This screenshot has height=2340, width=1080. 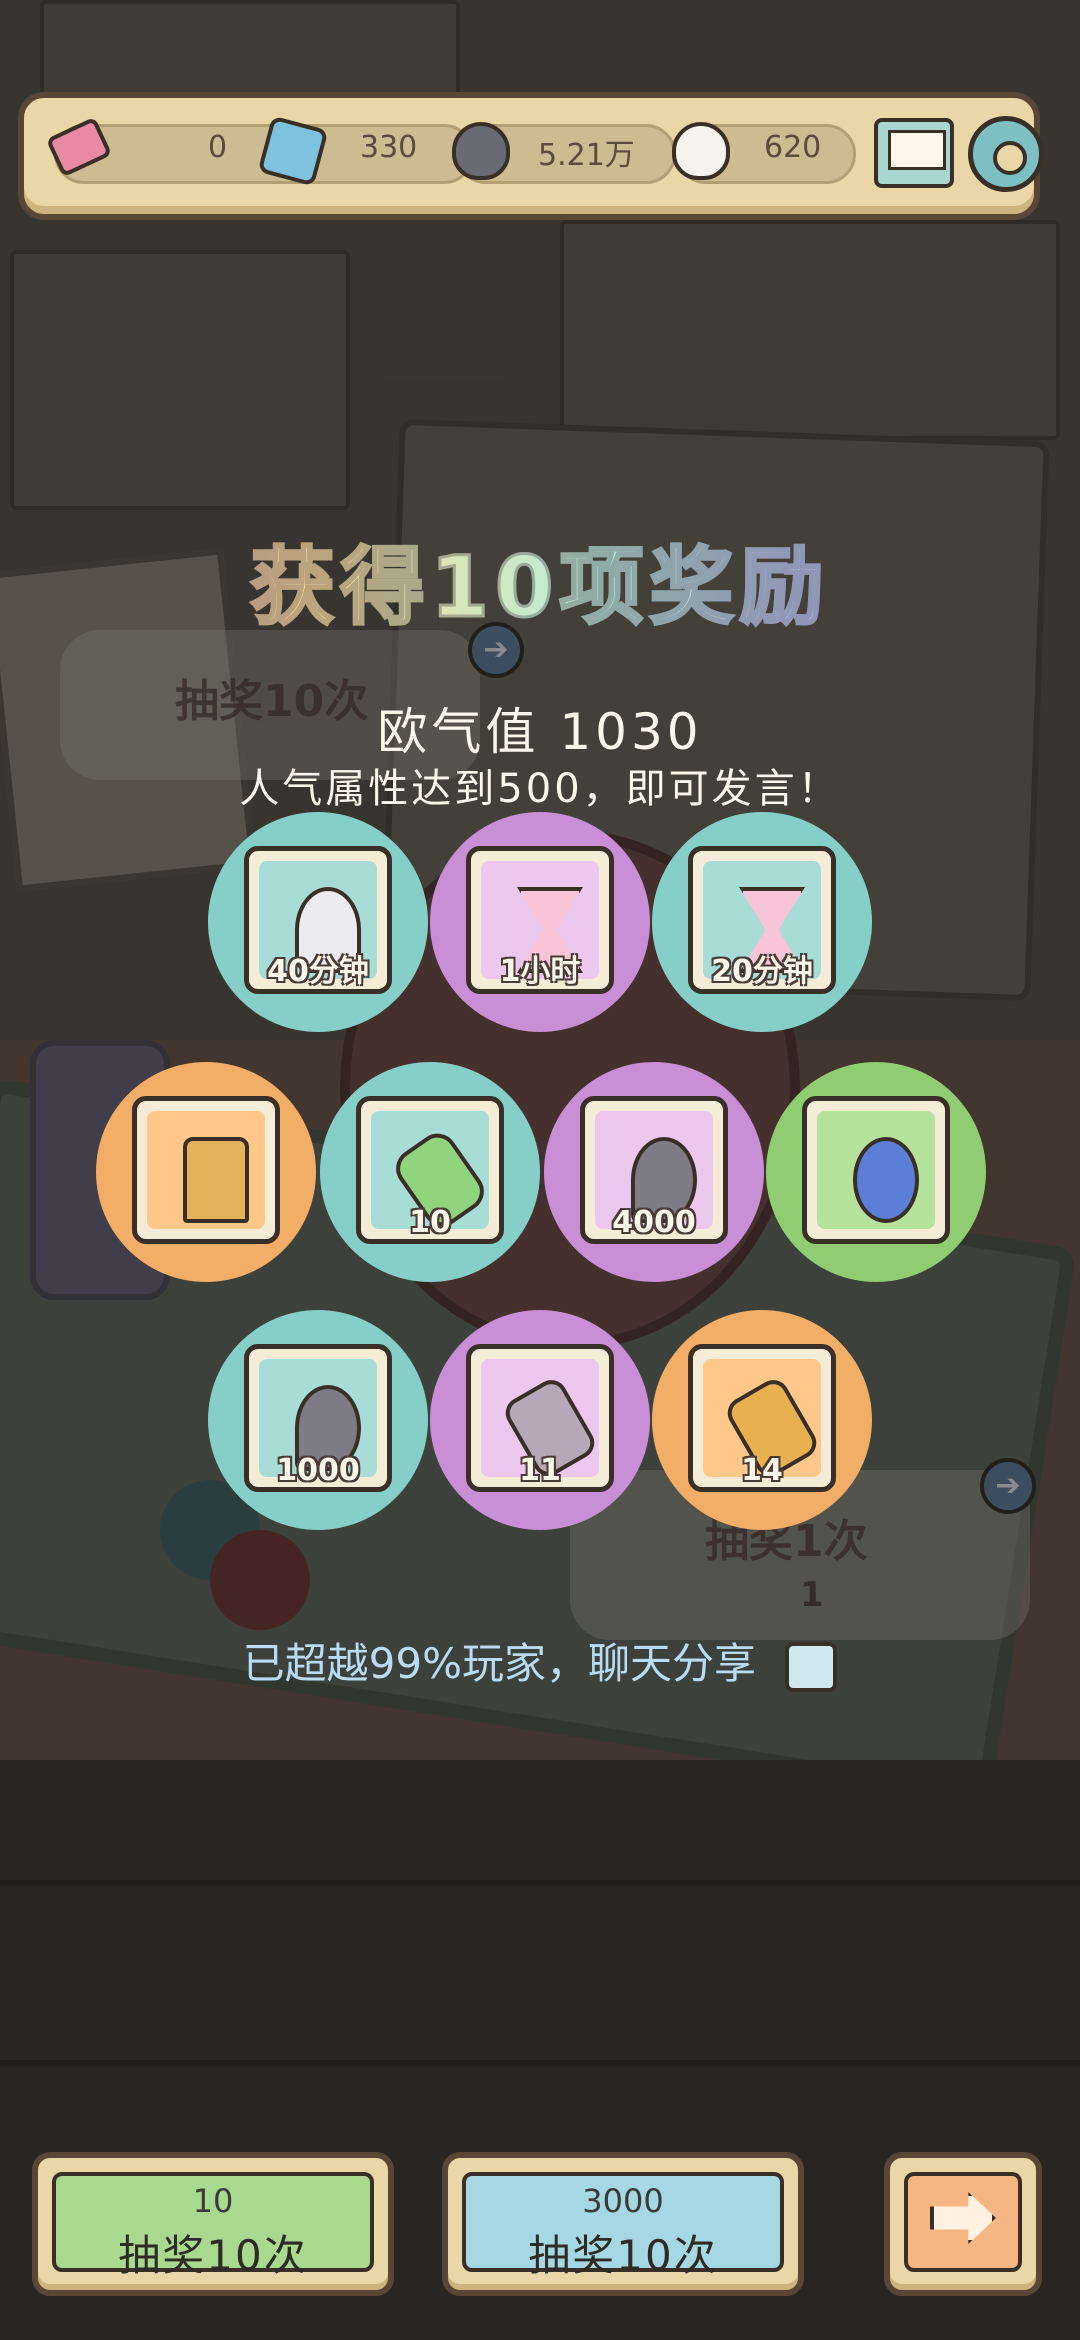 What do you see at coordinates (318, 971) in the screenshot?
I see `reward-amount: 40分钟` at bounding box center [318, 971].